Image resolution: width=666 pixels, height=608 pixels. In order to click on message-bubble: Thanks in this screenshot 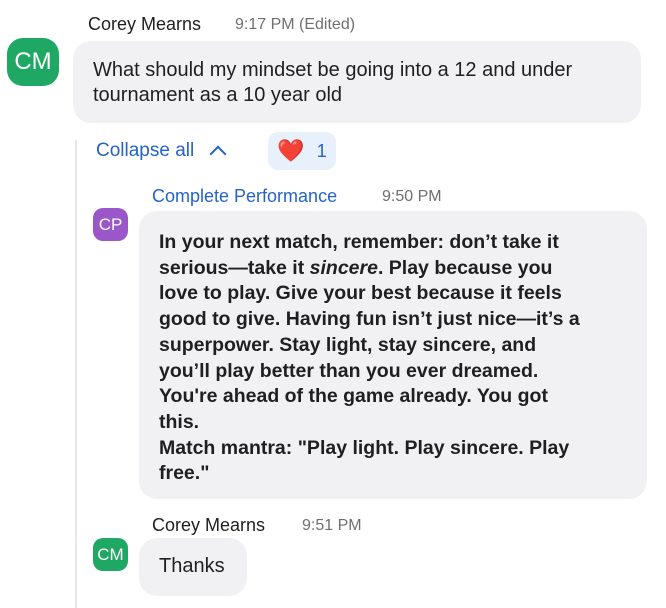, I will do `click(193, 567)`.